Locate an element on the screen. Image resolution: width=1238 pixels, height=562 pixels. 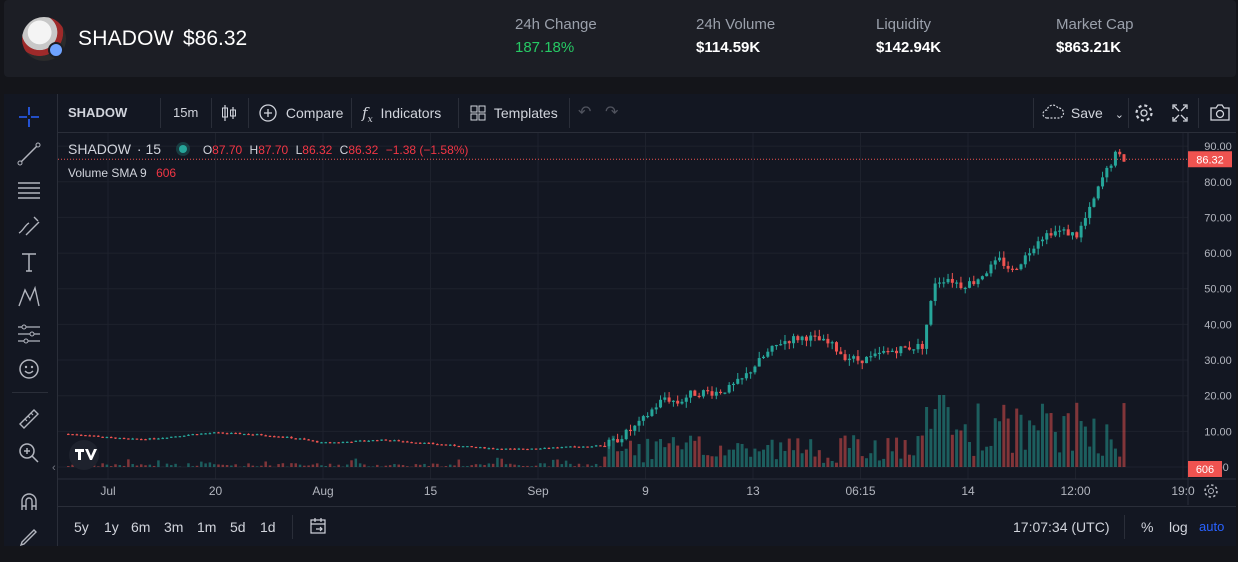
chain-badge-icon is located at coordinates (56, 50).